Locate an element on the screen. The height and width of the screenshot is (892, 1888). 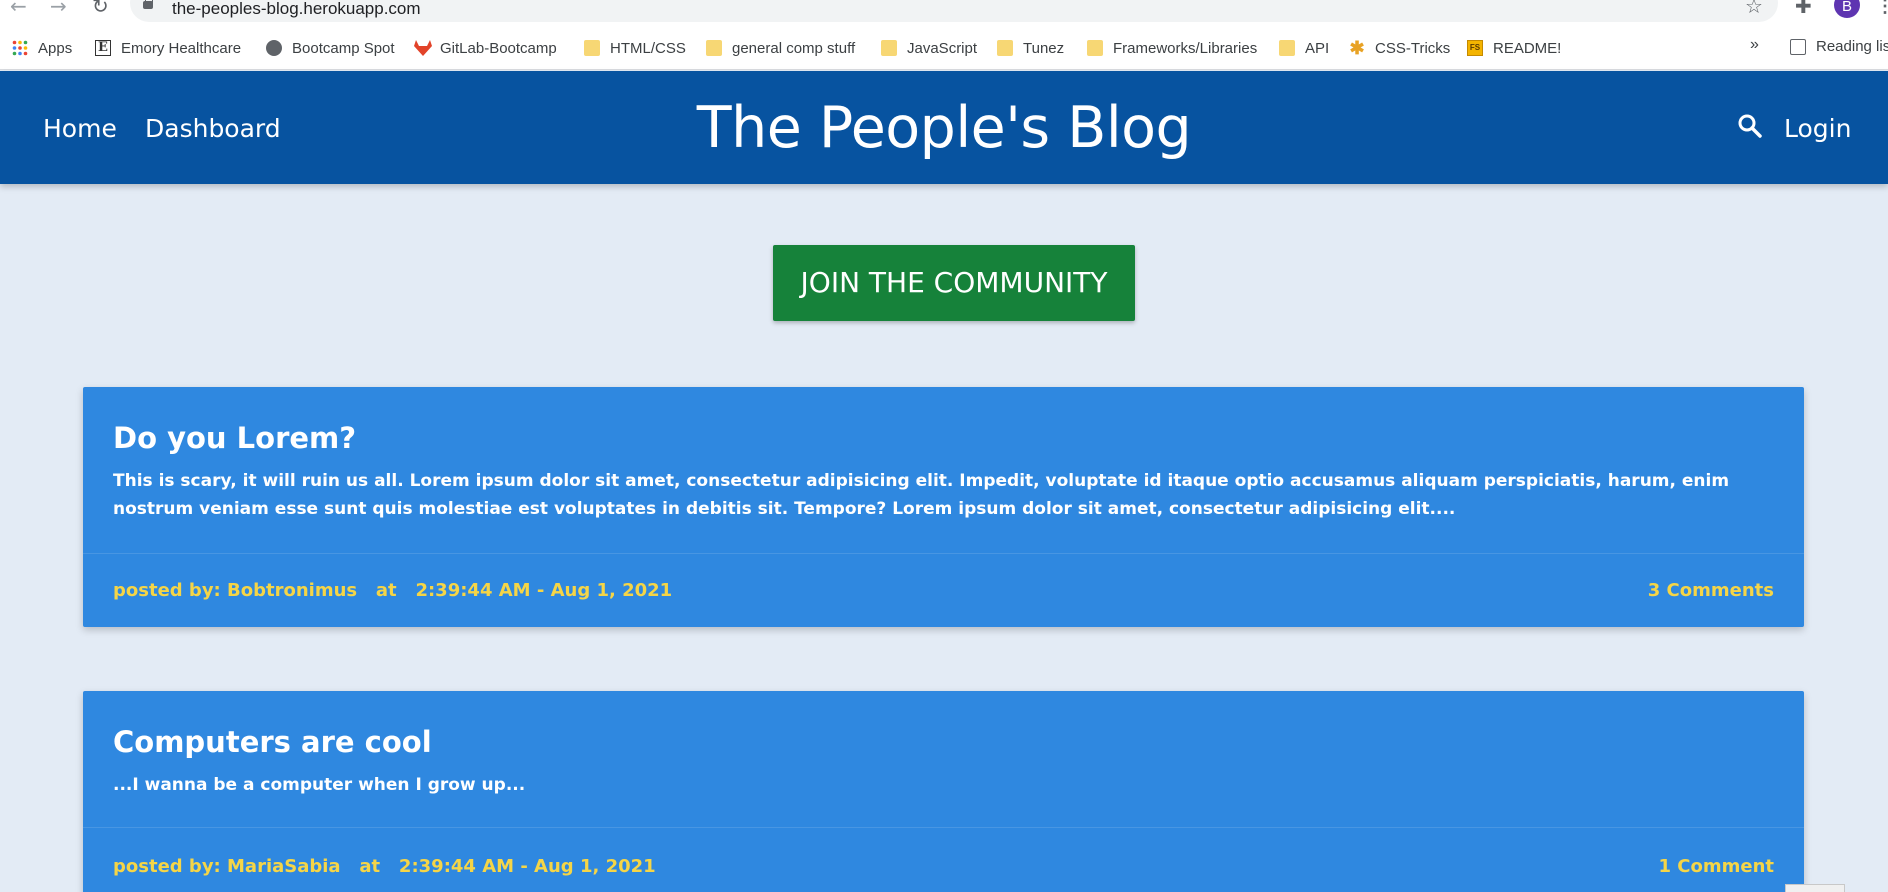
gitlab-icon is located at coordinates (423, 48).